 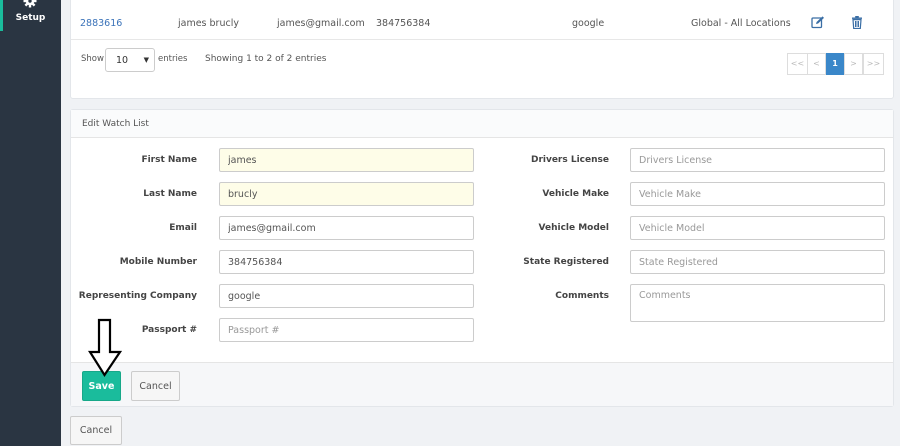 I want to click on page-prev-button: <, so click(x=816, y=64).